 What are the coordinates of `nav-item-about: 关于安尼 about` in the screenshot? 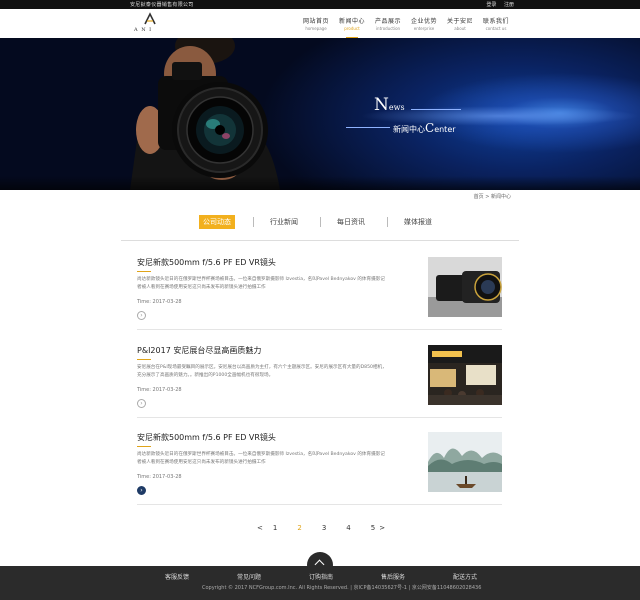 It's located at (460, 23).